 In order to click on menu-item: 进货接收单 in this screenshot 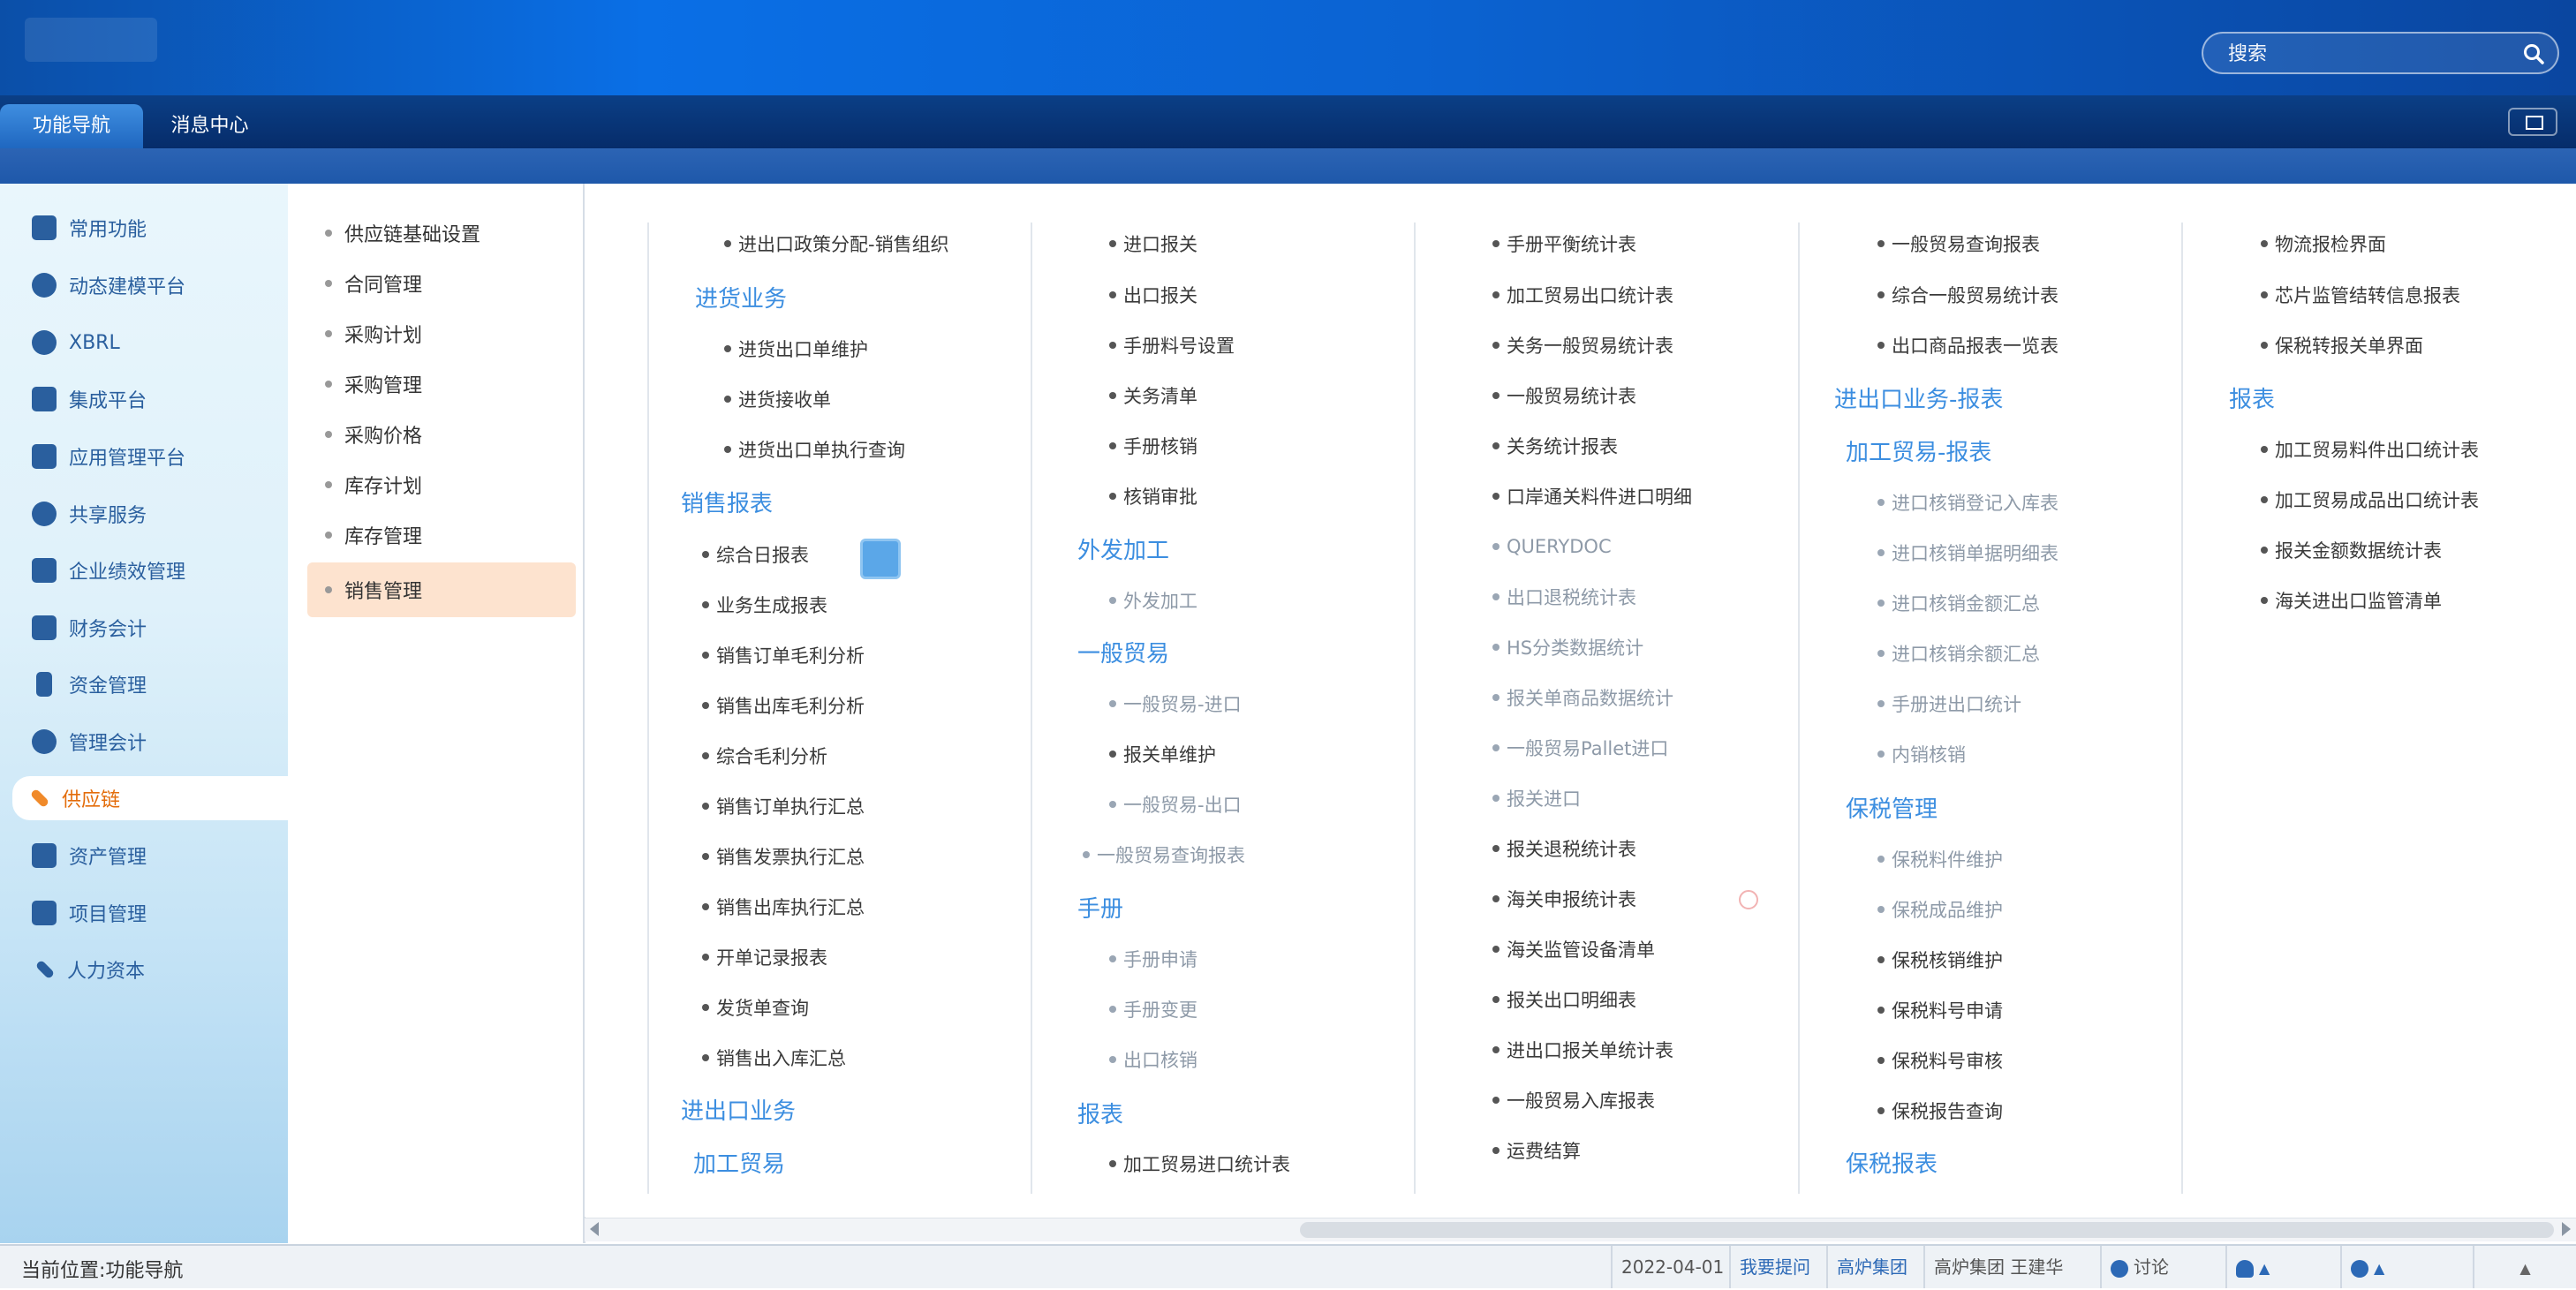, I will do `click(777, 399)`.